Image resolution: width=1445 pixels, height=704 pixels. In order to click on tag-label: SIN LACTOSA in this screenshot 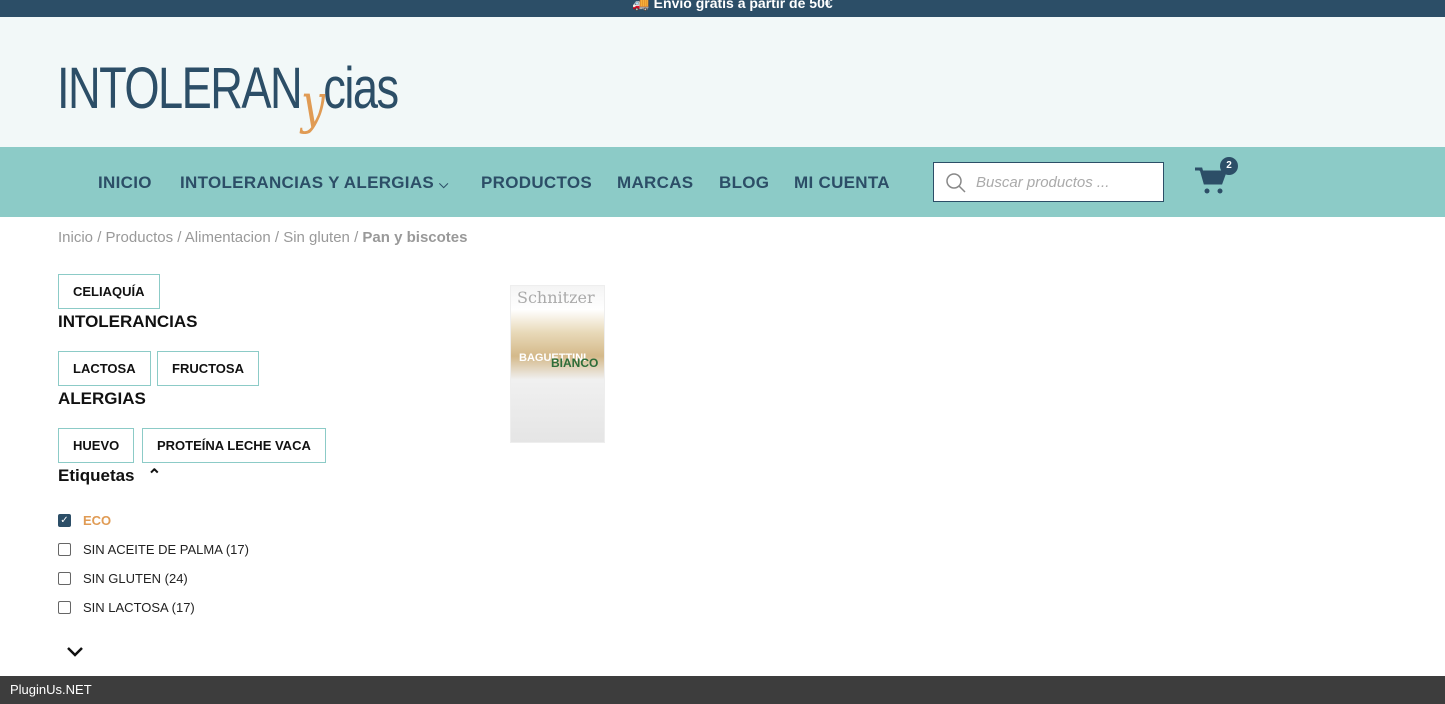, I will do `click(126, 607)`.